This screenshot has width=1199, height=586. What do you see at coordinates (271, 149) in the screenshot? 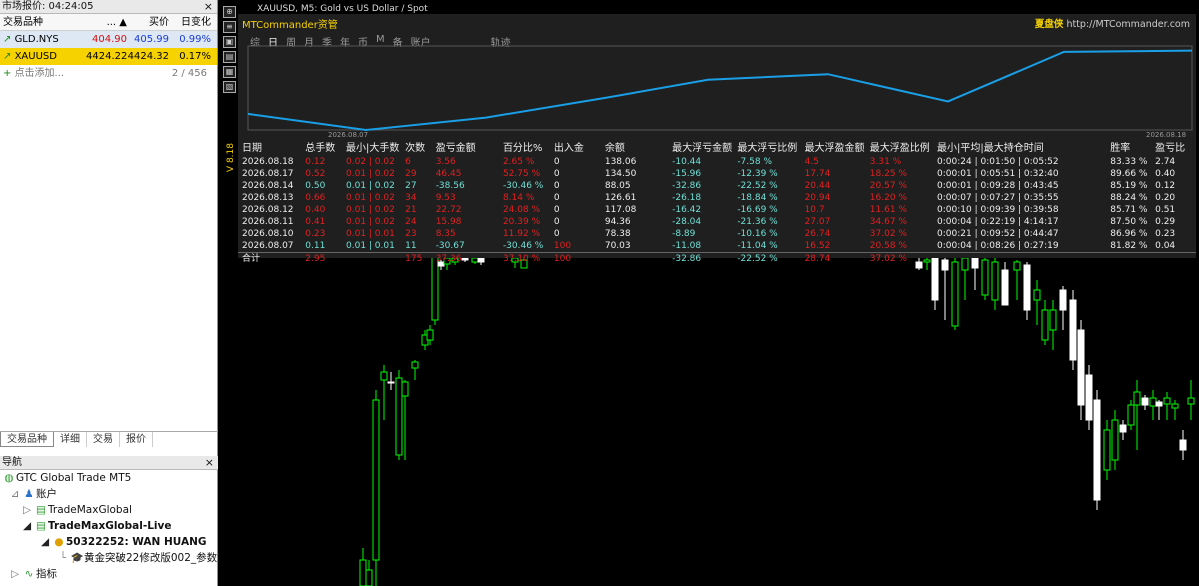
I see `col-header: 日期` at bounding box center [271, 149].